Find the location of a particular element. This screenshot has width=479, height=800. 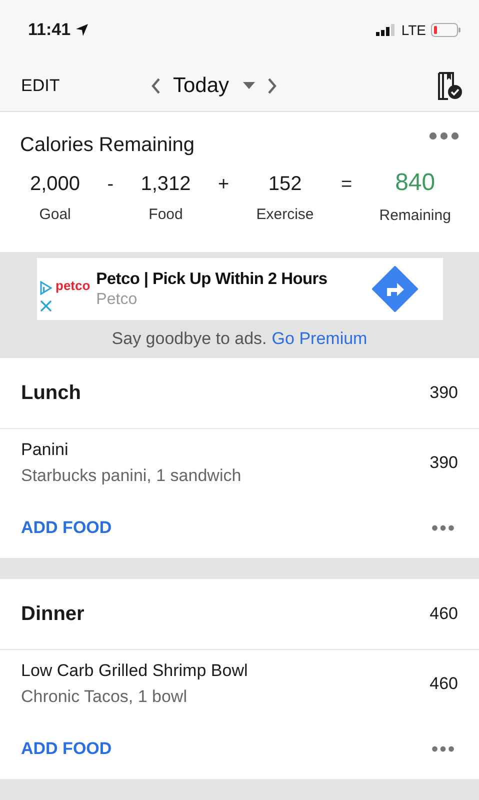

operator-sign: - is located at coordinates (110, 185).